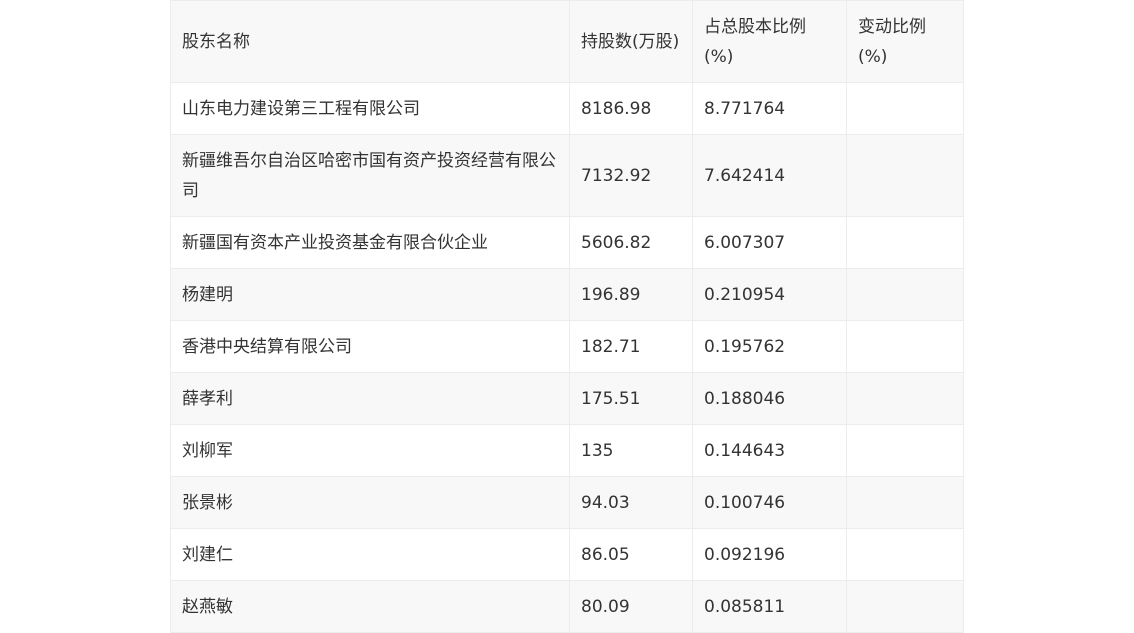  I want to click on cell-shareholder-name: 新疆维吾尔自治区哈密市国有资产投资经营有限公司, so click(370, 175).